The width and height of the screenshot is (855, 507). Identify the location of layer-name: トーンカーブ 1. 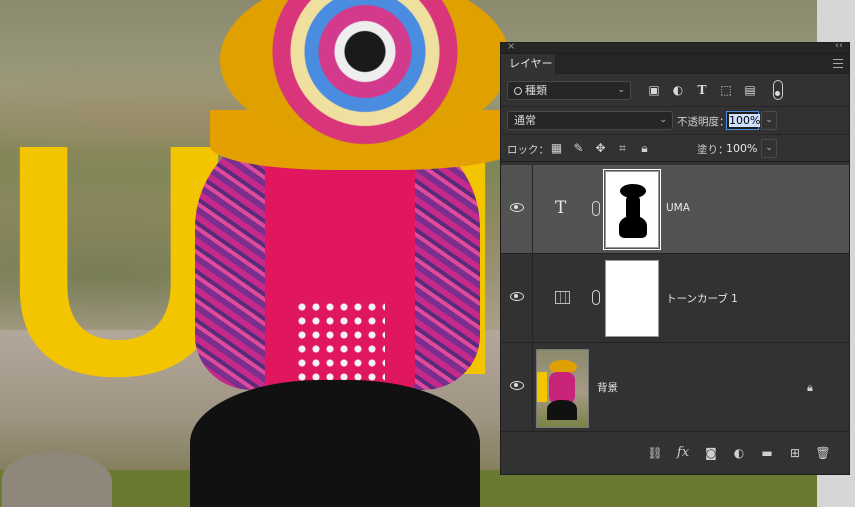
(702, 298).